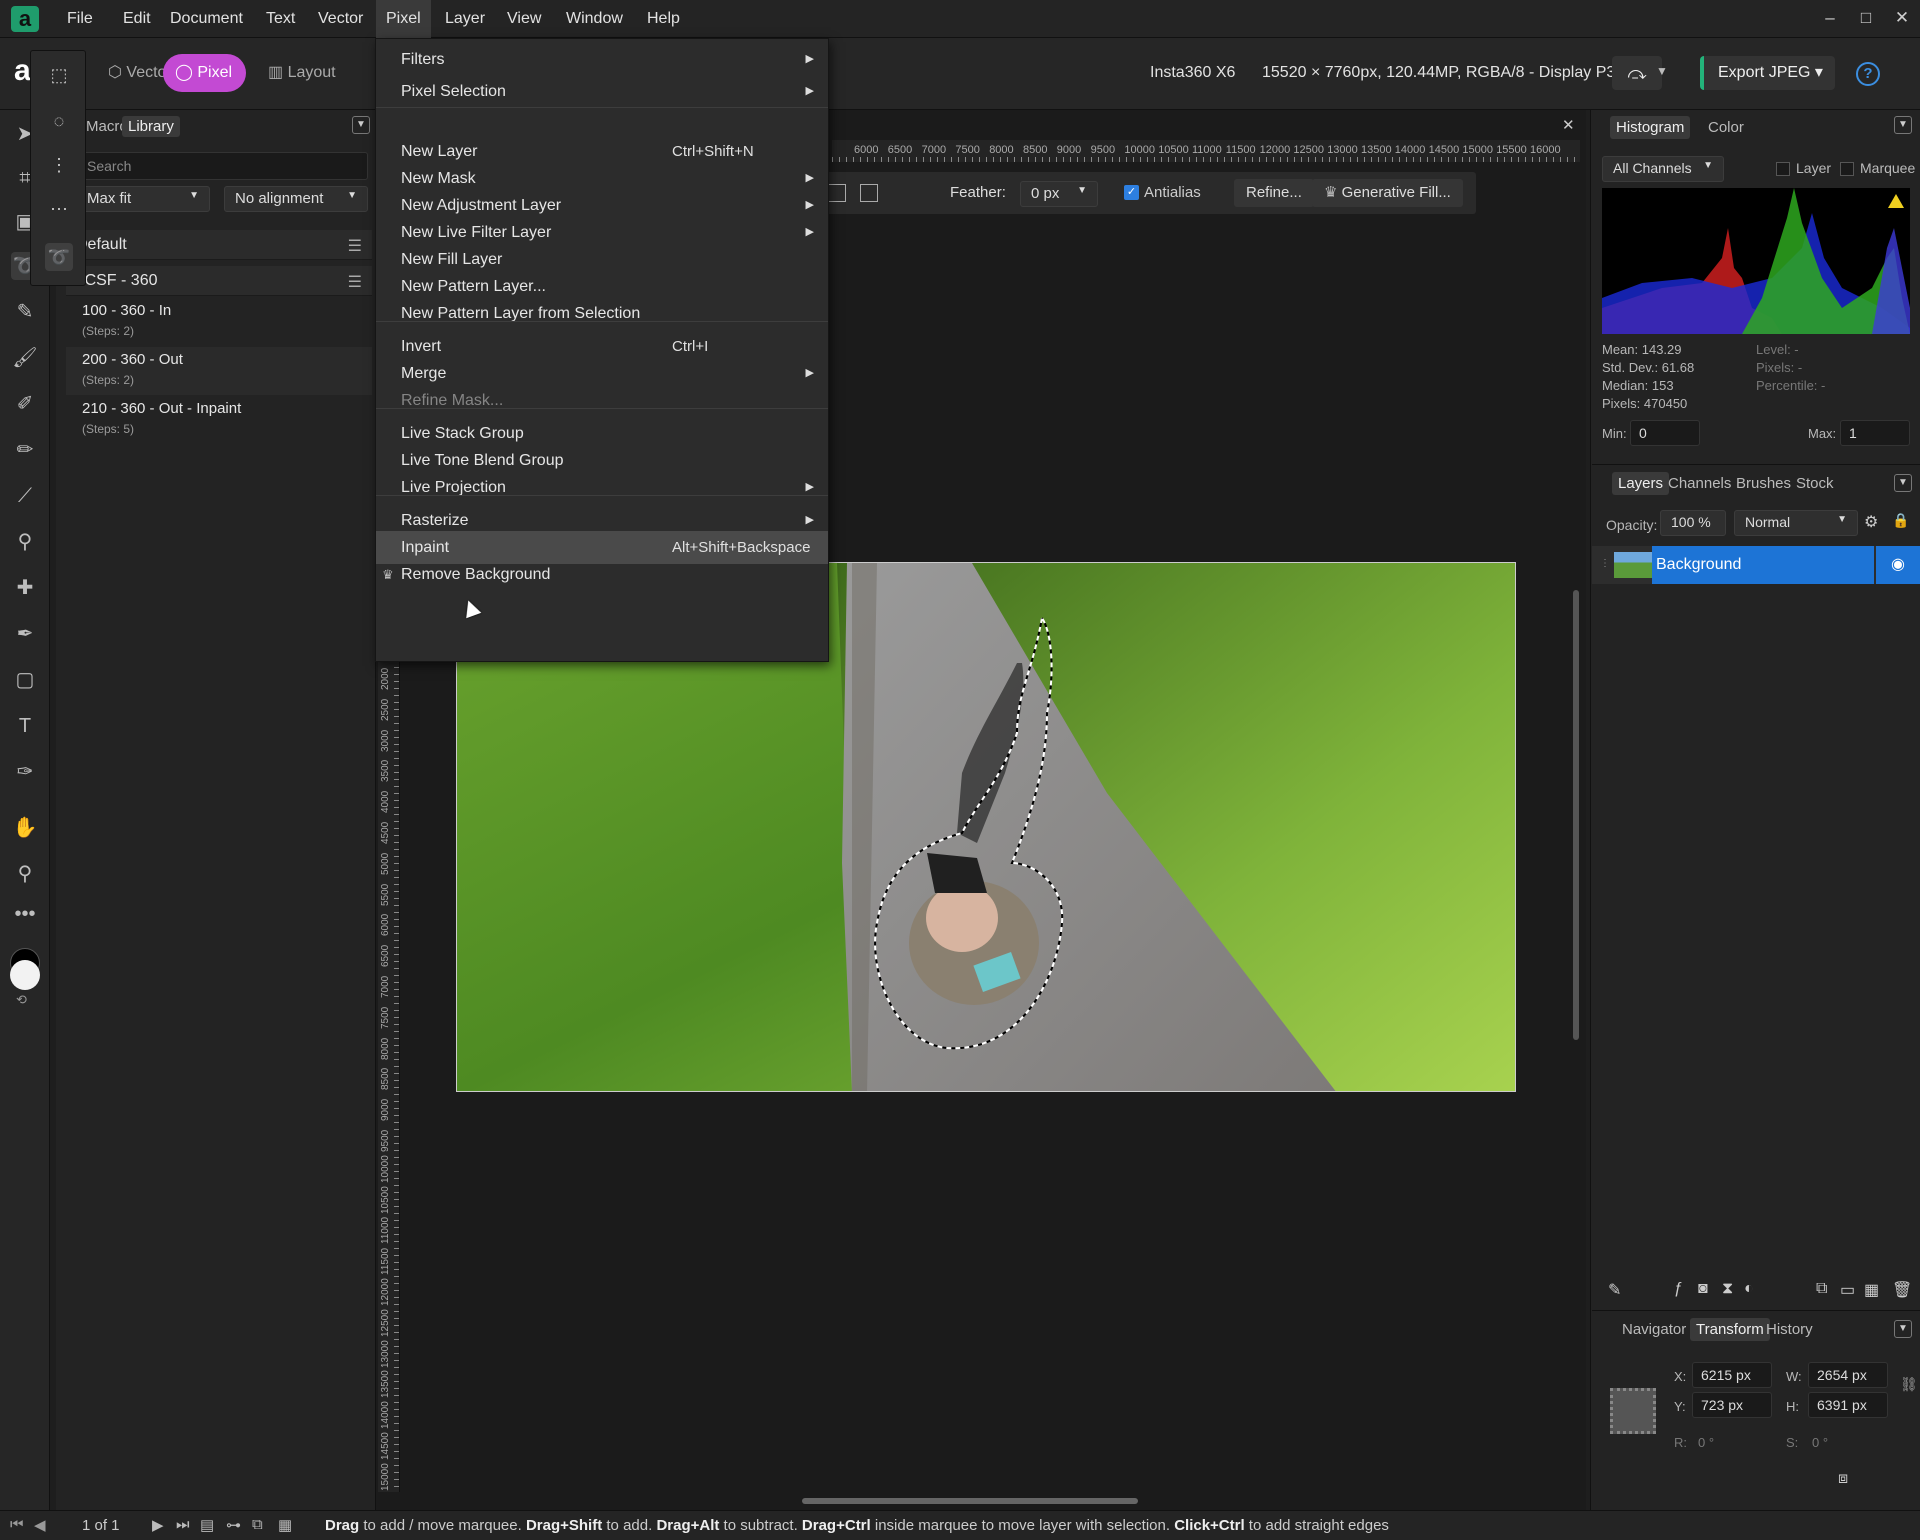 The width and height of the screenshot is (1920, 1540). What do you see at coordinates (1726, 127) in the screenshot?
I see `tab-color: Color` at bounding box center [1726, 127].